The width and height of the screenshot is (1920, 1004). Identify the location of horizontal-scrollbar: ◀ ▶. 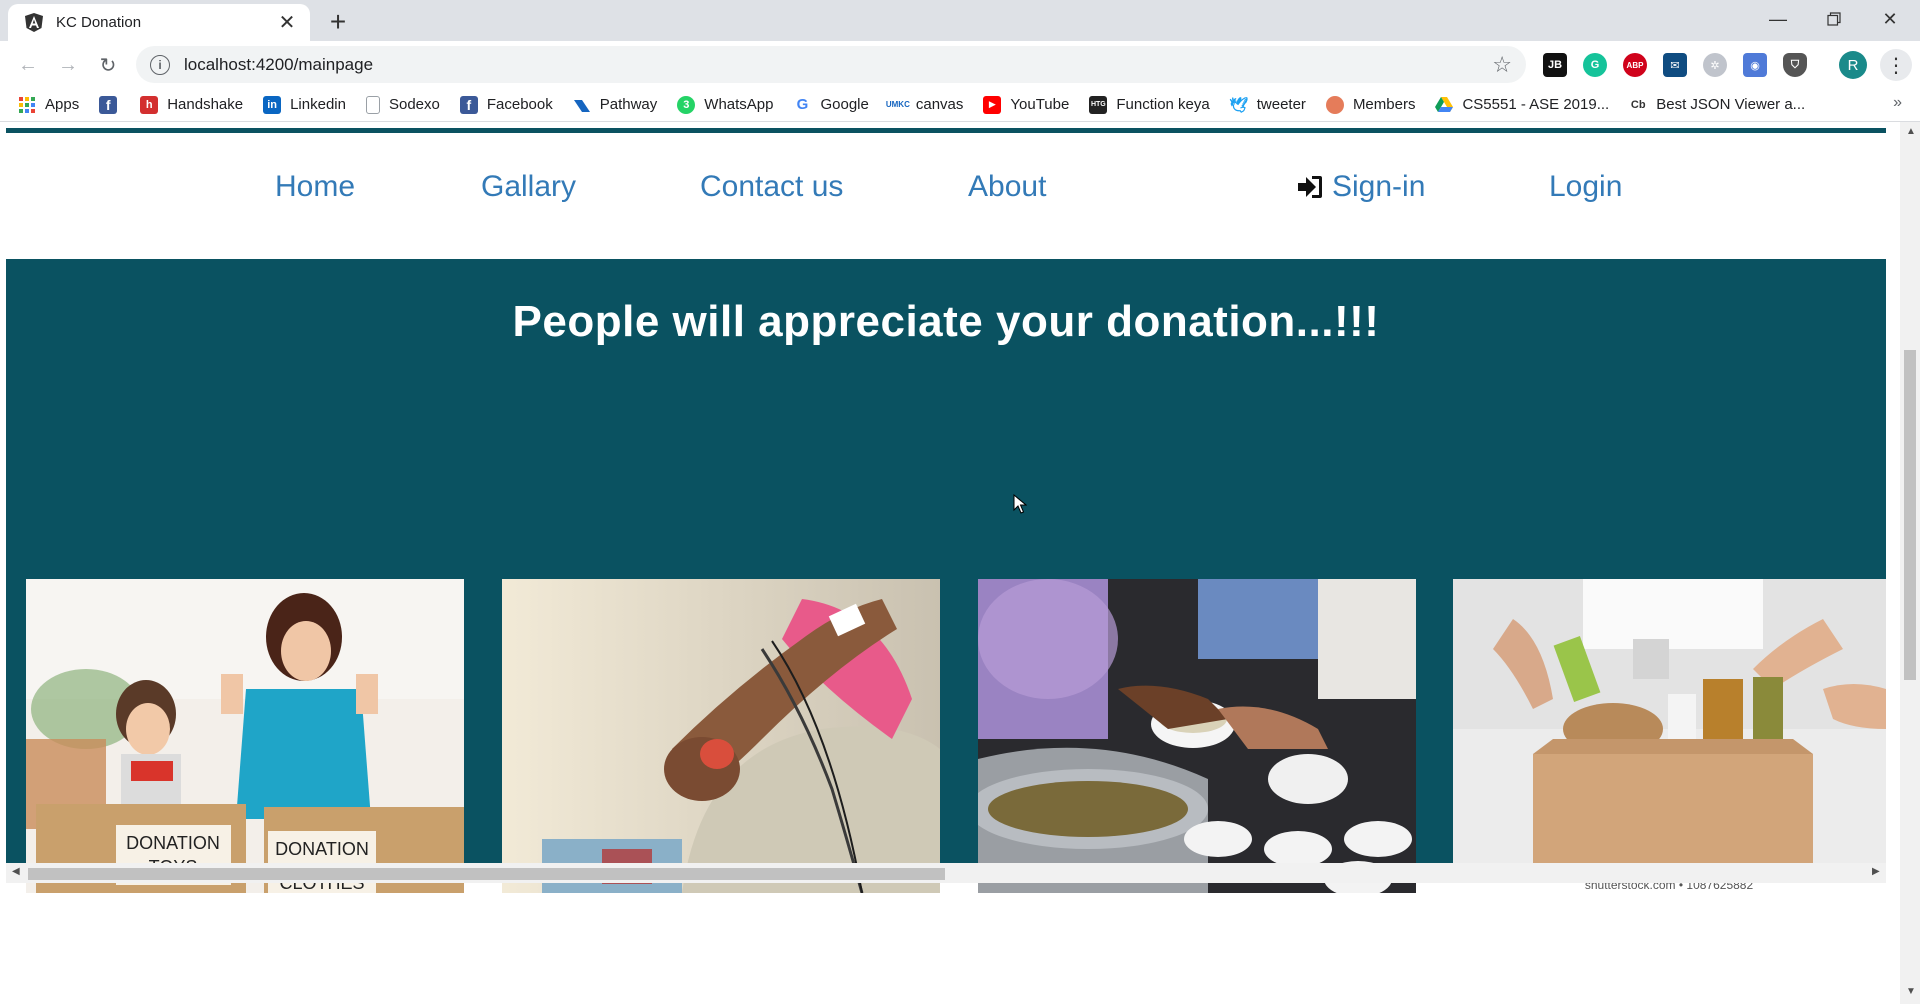
(946, 873).